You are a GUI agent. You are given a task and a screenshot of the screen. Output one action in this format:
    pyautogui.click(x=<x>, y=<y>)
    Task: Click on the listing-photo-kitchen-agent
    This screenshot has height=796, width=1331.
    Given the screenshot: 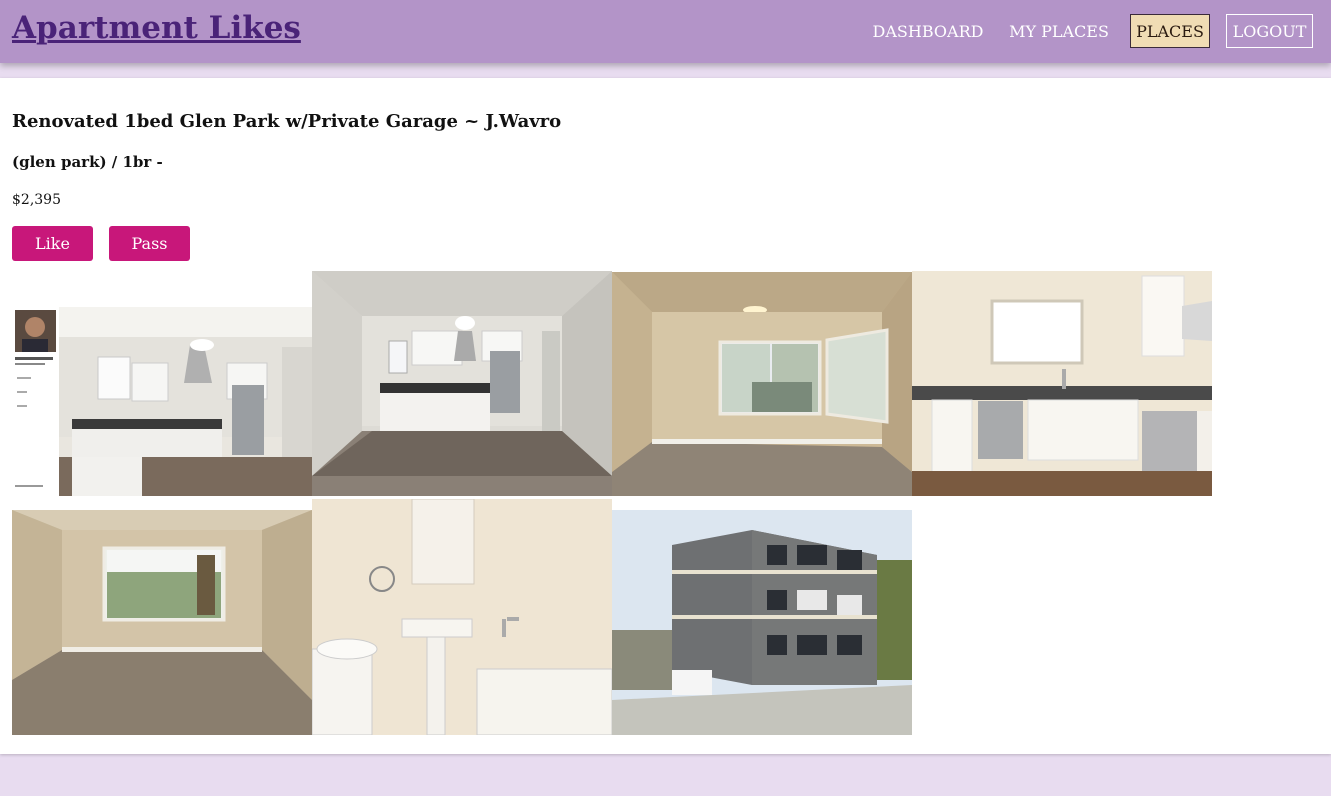 What is the action you would take?
    pyautogui.click(x=162, y=401)
    